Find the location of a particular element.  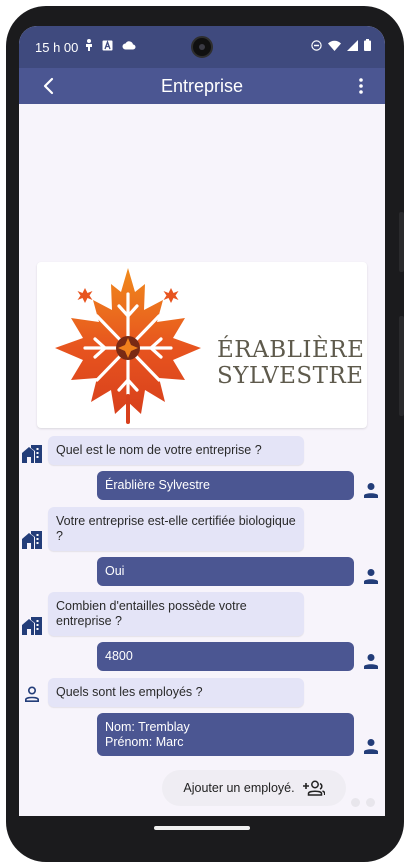

app-bar: Entreprise is located at coordinates (202, 86).